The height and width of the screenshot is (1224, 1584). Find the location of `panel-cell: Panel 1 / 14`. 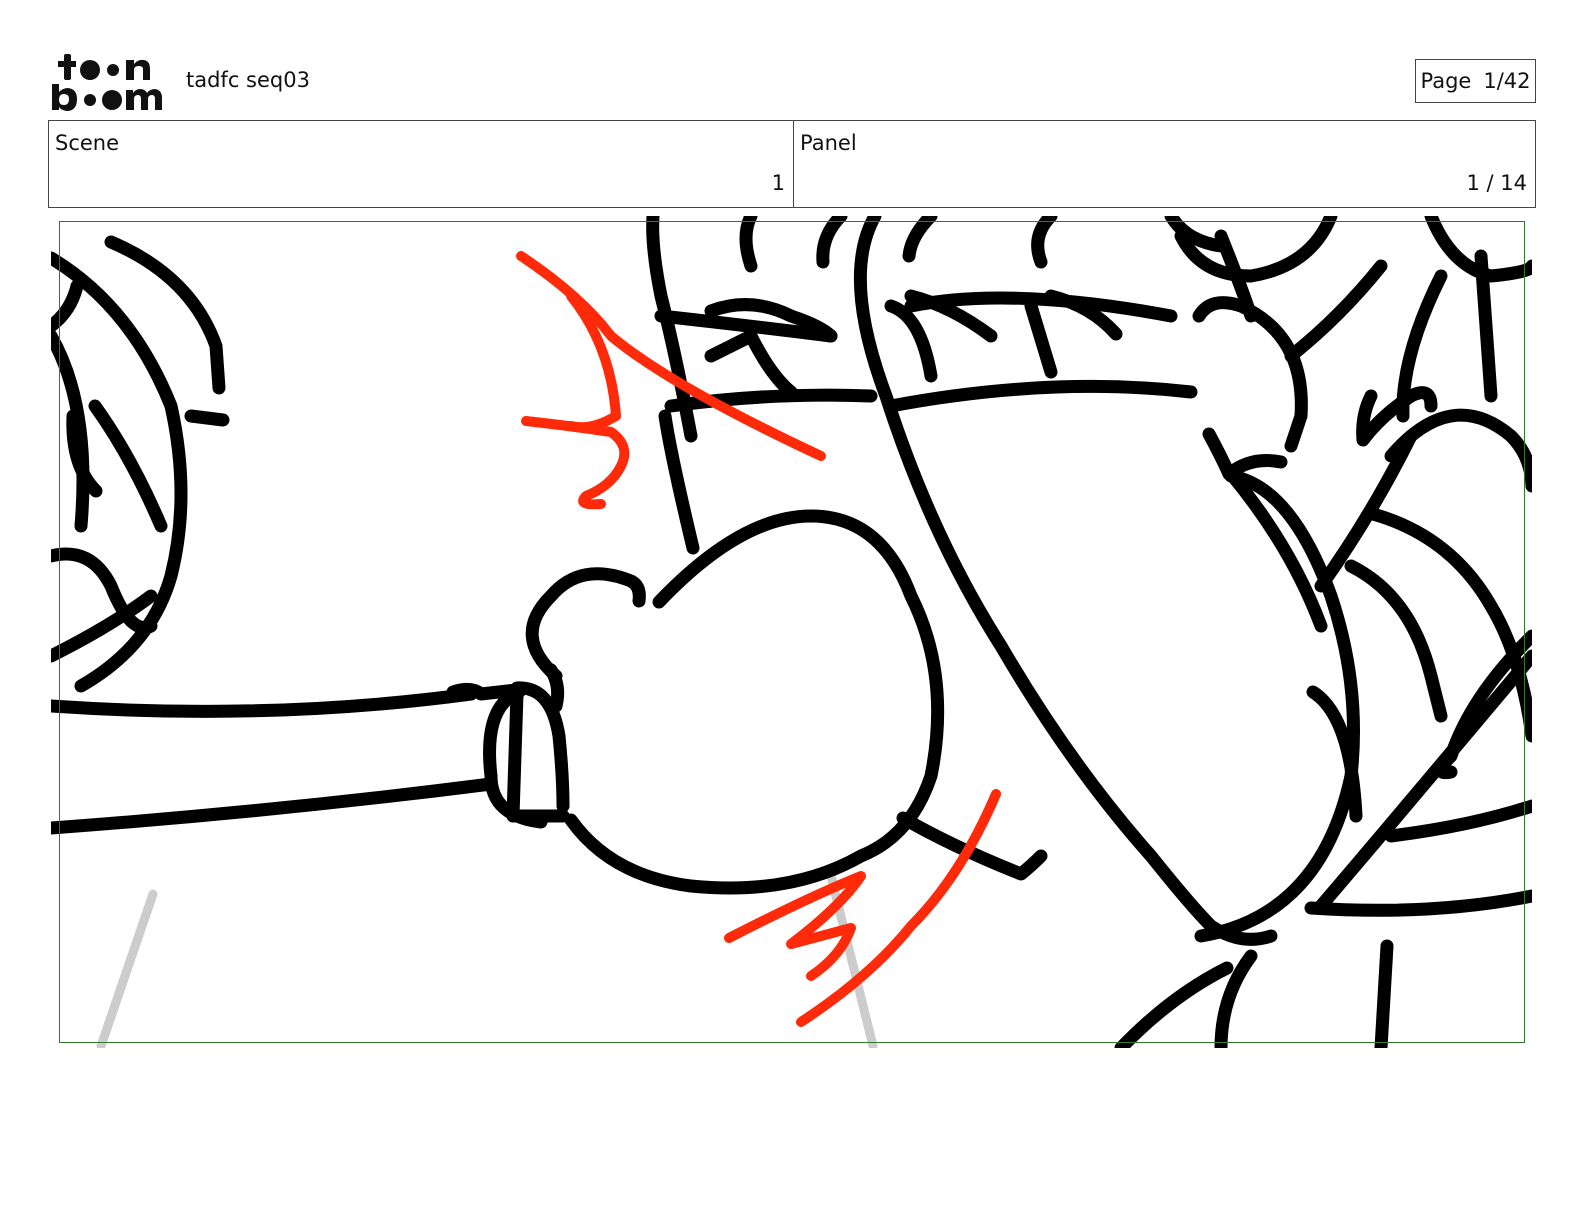

panel-cell: Panel 1 / 14 is located at coordinates (1164, 164).